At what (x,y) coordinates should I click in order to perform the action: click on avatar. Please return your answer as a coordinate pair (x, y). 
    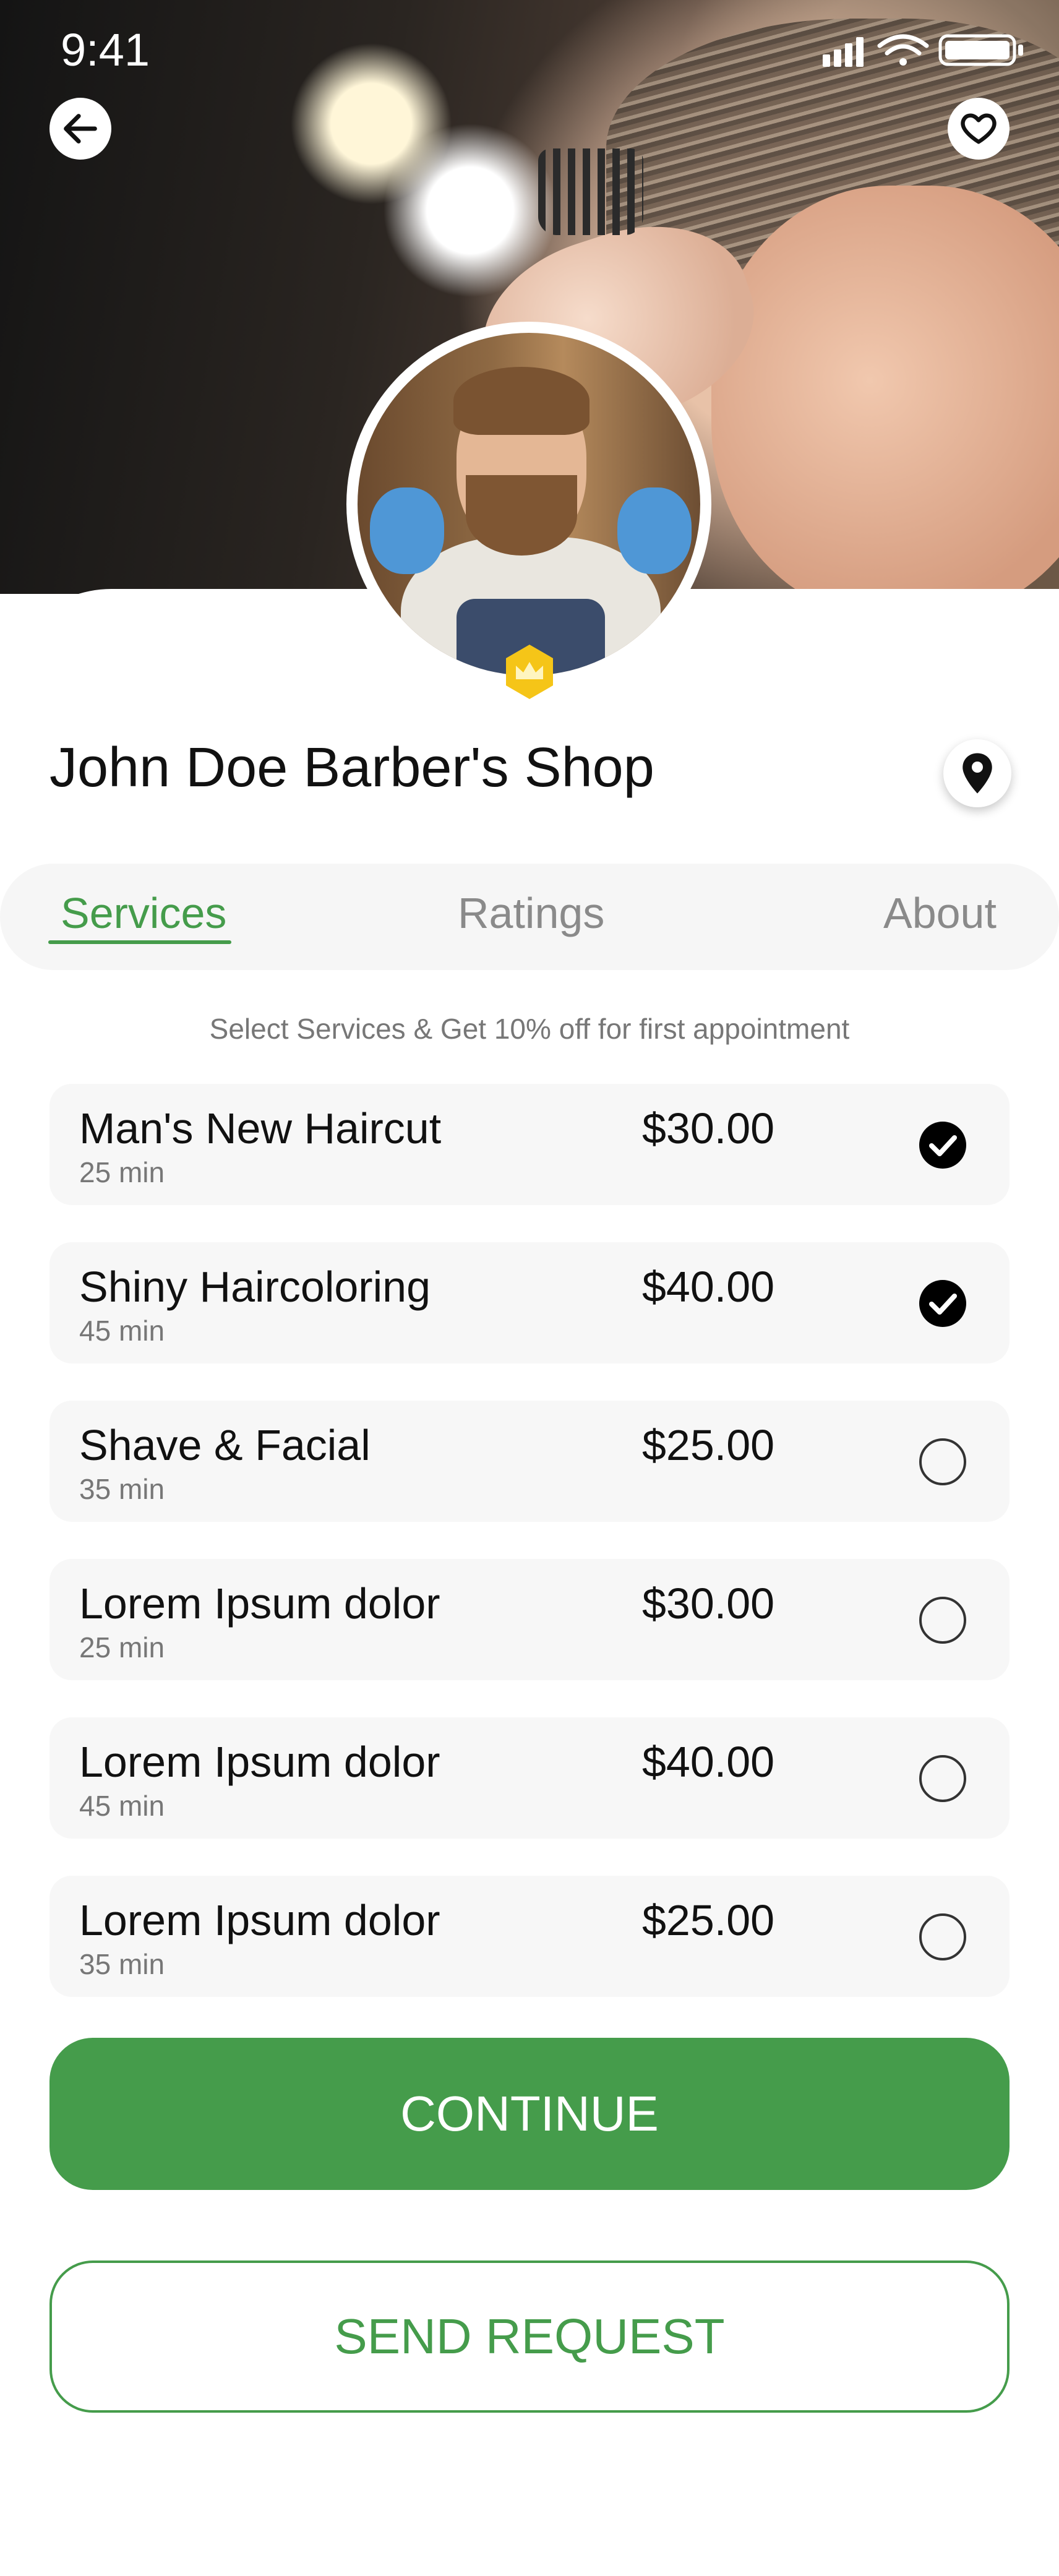
    Looking at the image, I should click on (529, 505).